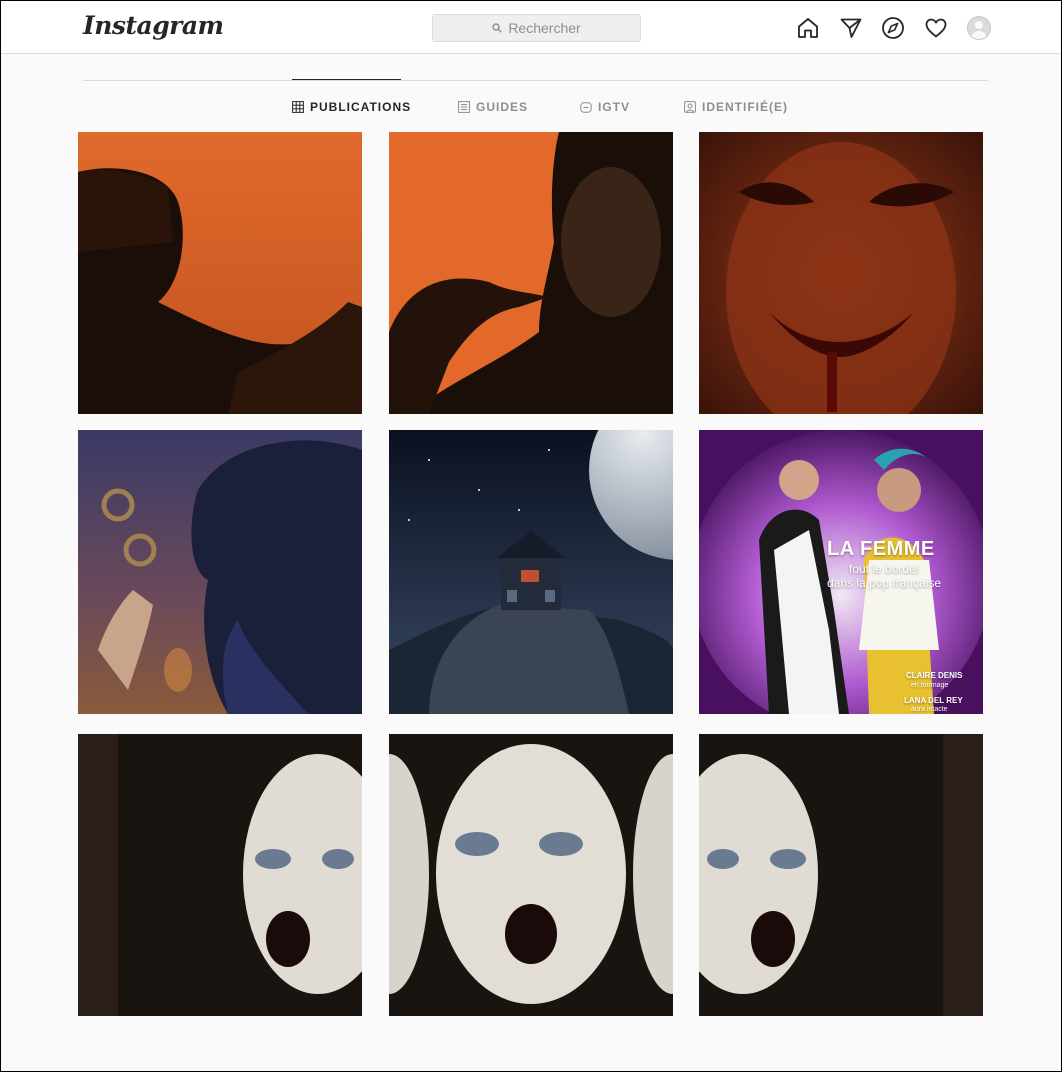 The width and height of the screenshot is (1062, 1072). Describe the element at coordinates (535, 80) in the screenshot. I see `tabs-divider` at that location.